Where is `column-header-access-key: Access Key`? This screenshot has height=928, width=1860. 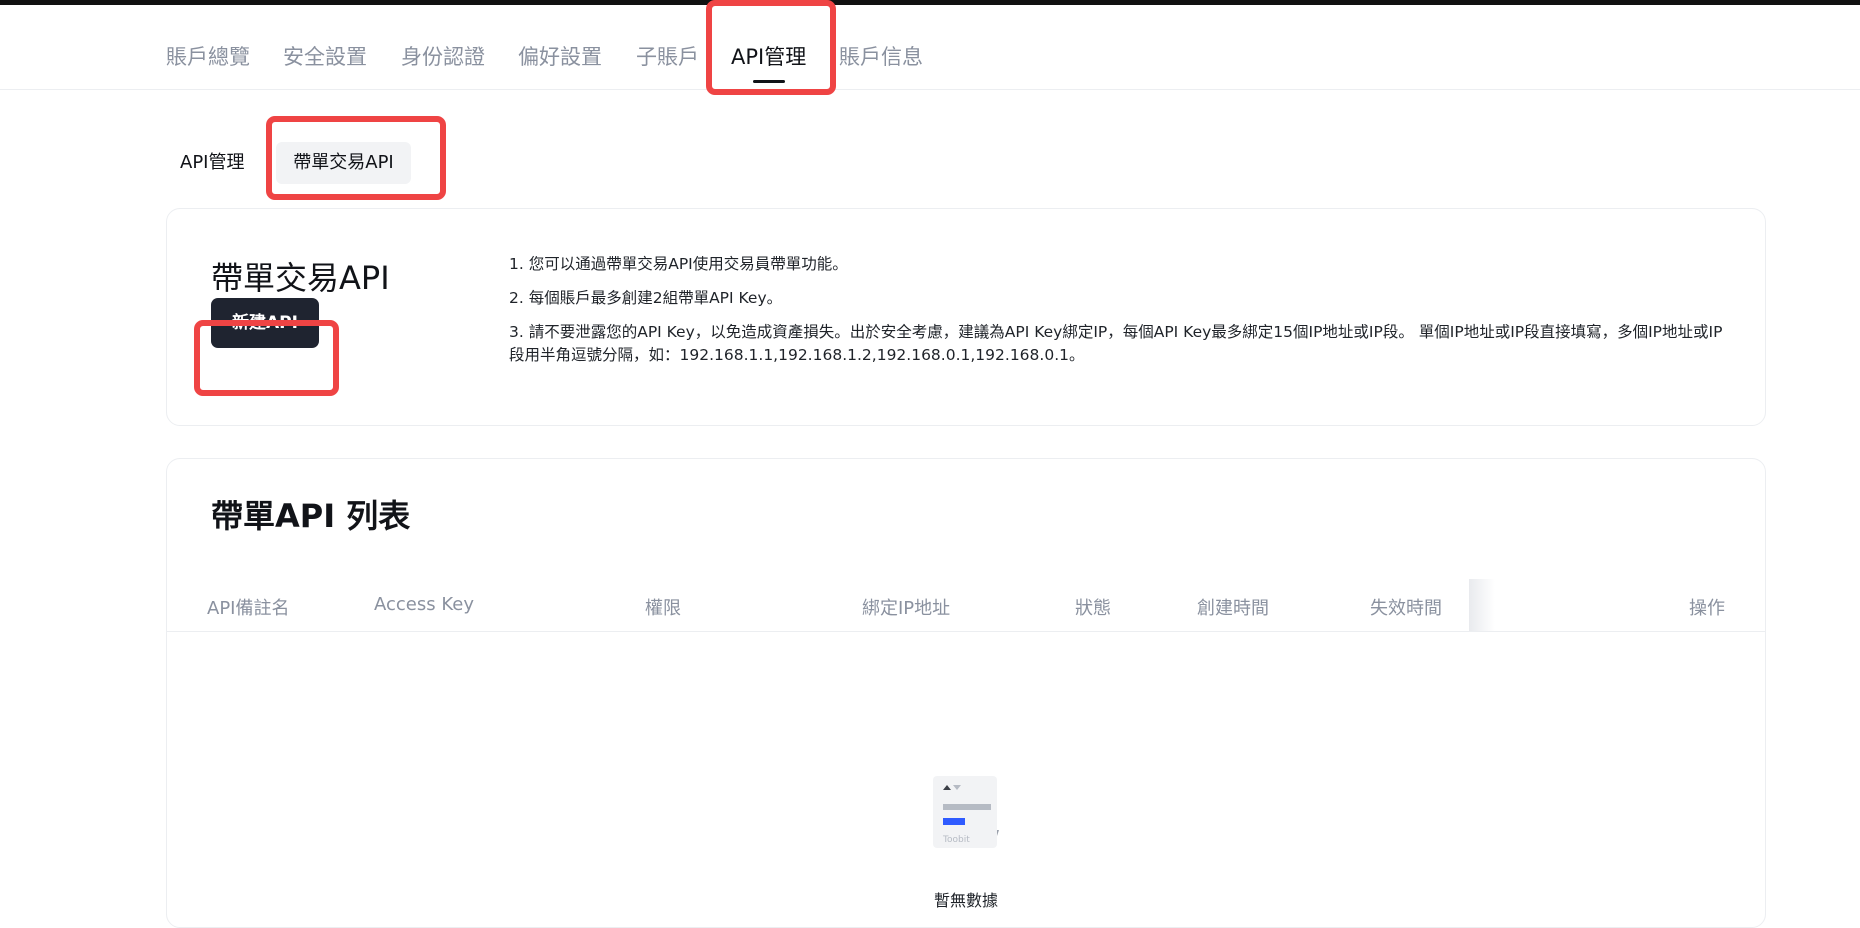 column-header-access-key: Access Key is located at coordinates (424, 604).